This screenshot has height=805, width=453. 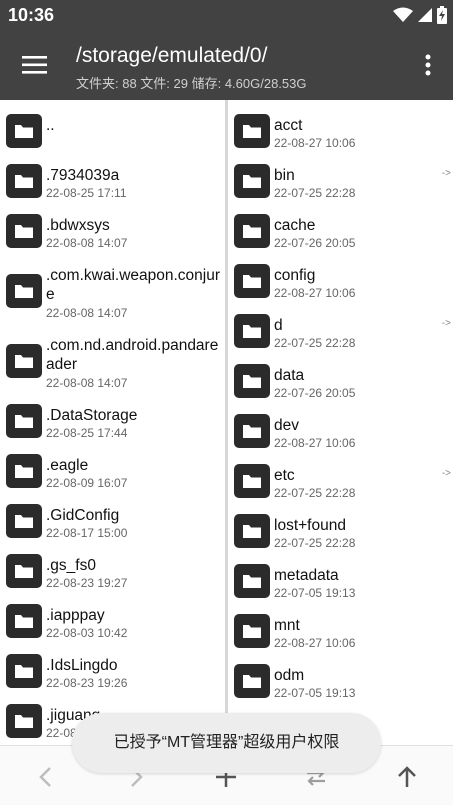 I want to click on back-arrow-icon, so click(x=46, y=777).